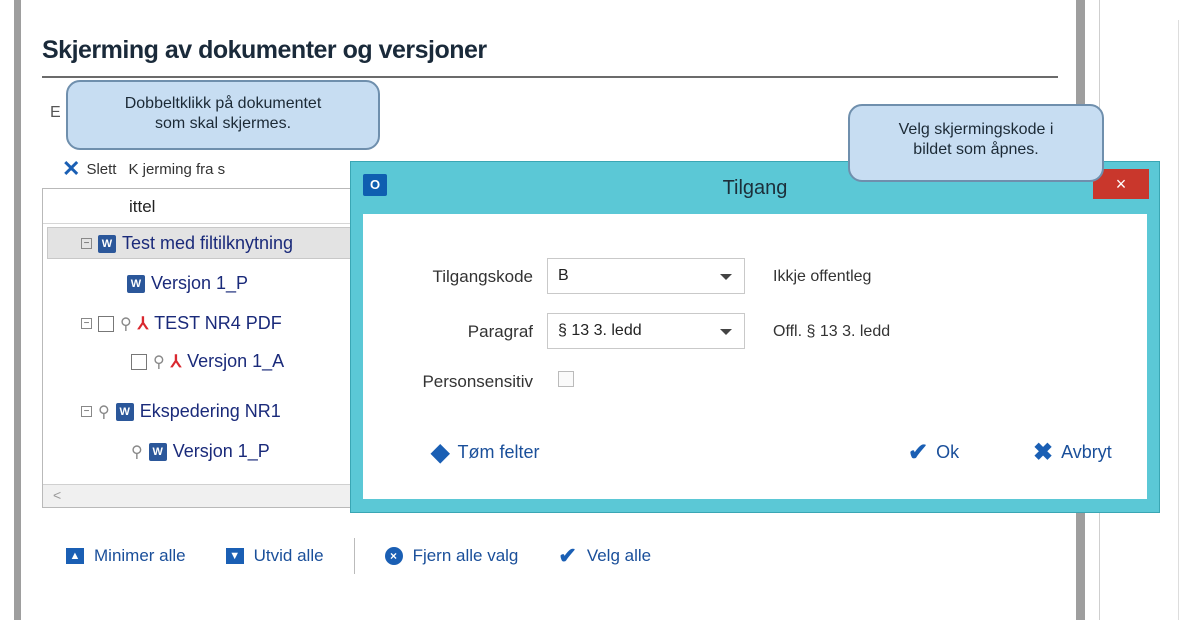 The image size is (1181, 620). I want to click on delete-button: Slett, so click(101, 169).